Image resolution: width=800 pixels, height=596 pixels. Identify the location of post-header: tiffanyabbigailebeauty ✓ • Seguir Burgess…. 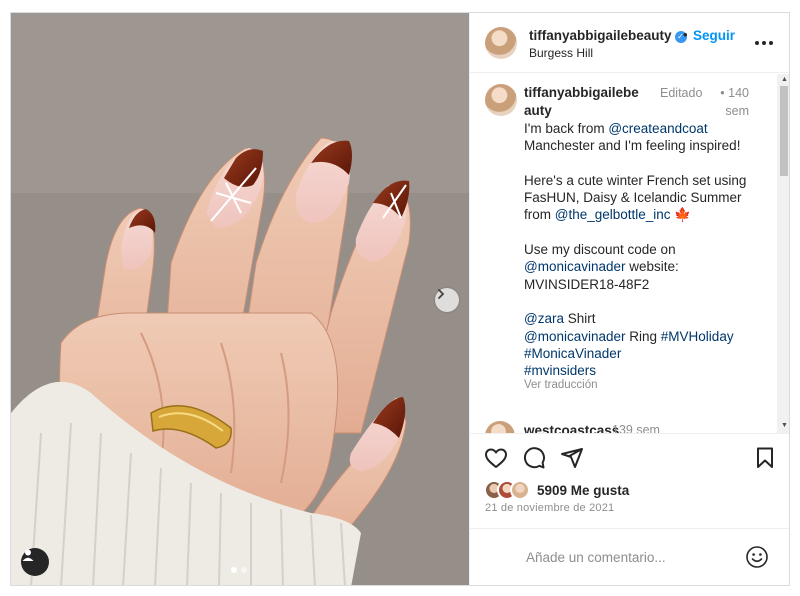
(629, 43).